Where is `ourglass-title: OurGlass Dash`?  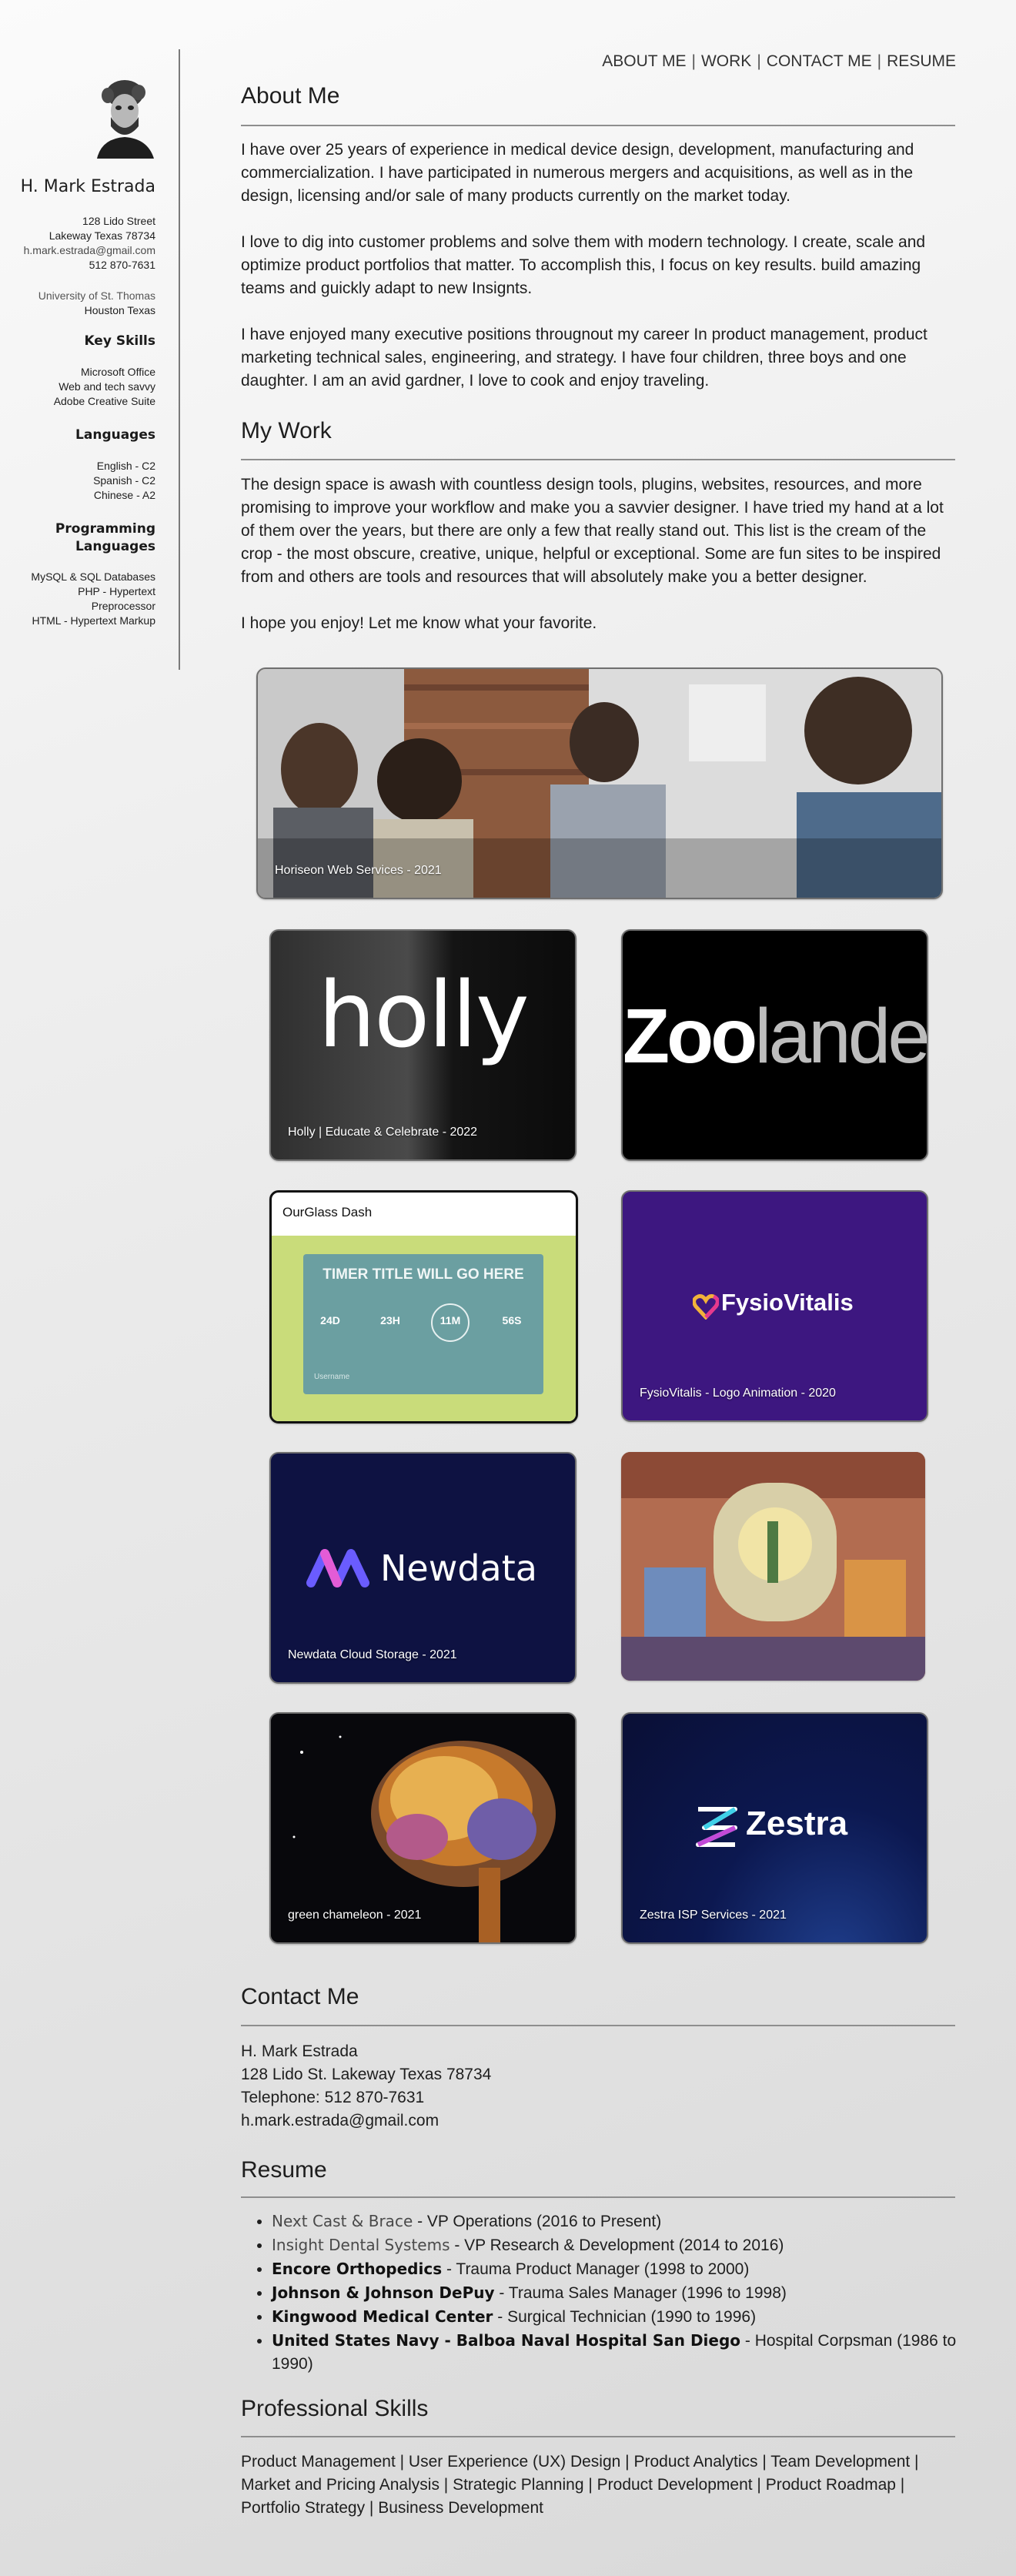
ourglass-title: OurGlass Dash is located at coordinates (327, 1212).